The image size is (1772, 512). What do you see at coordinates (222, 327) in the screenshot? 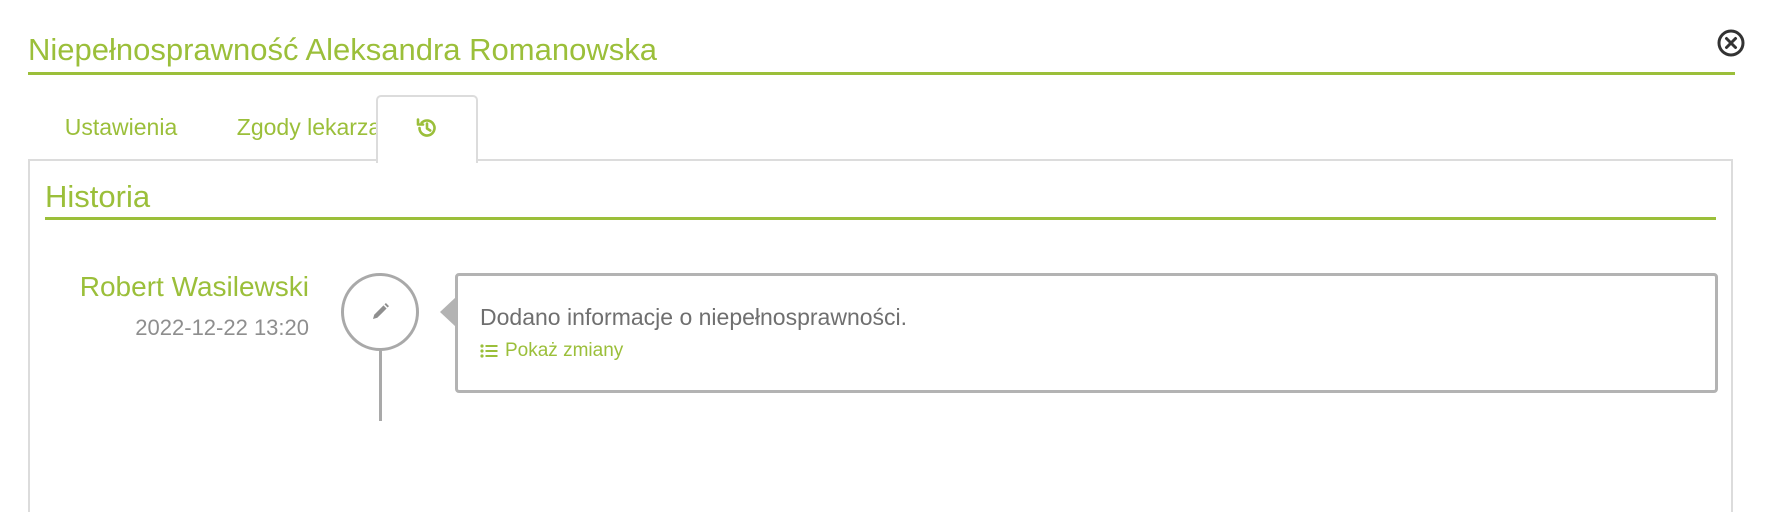
I see `entry-timestamp: 2022-12-22 13:20` at bounding box center [222, 327].